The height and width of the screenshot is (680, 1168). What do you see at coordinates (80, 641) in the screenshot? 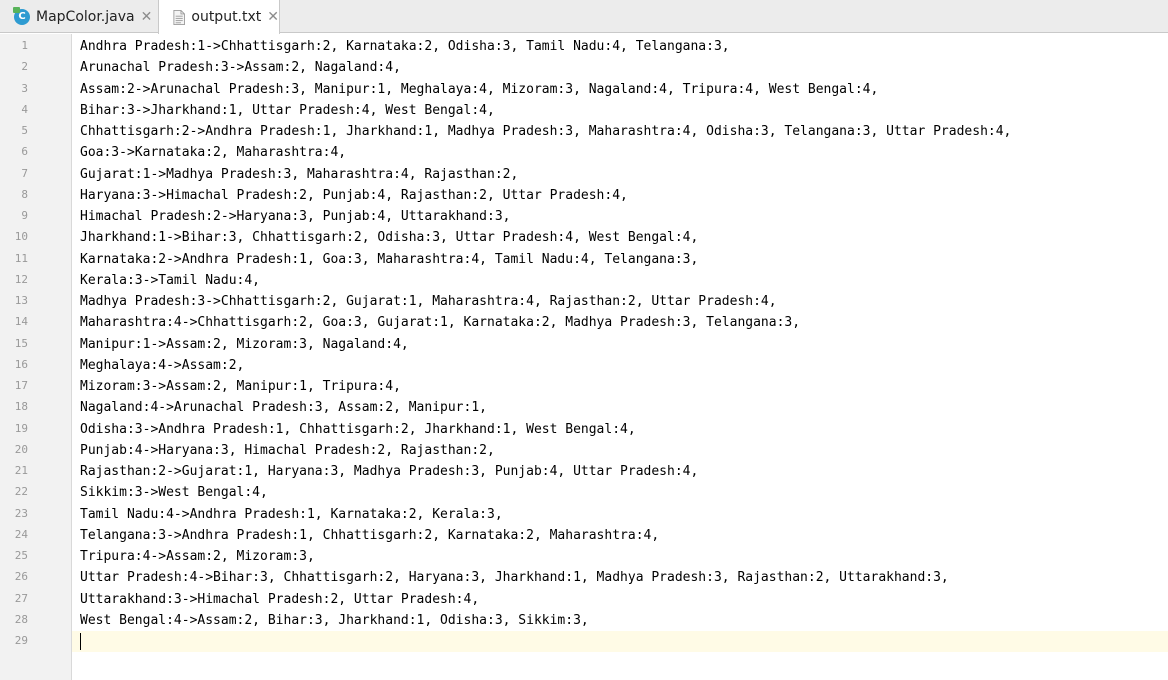
I see `text-caret` at bounding box center [80, 641].